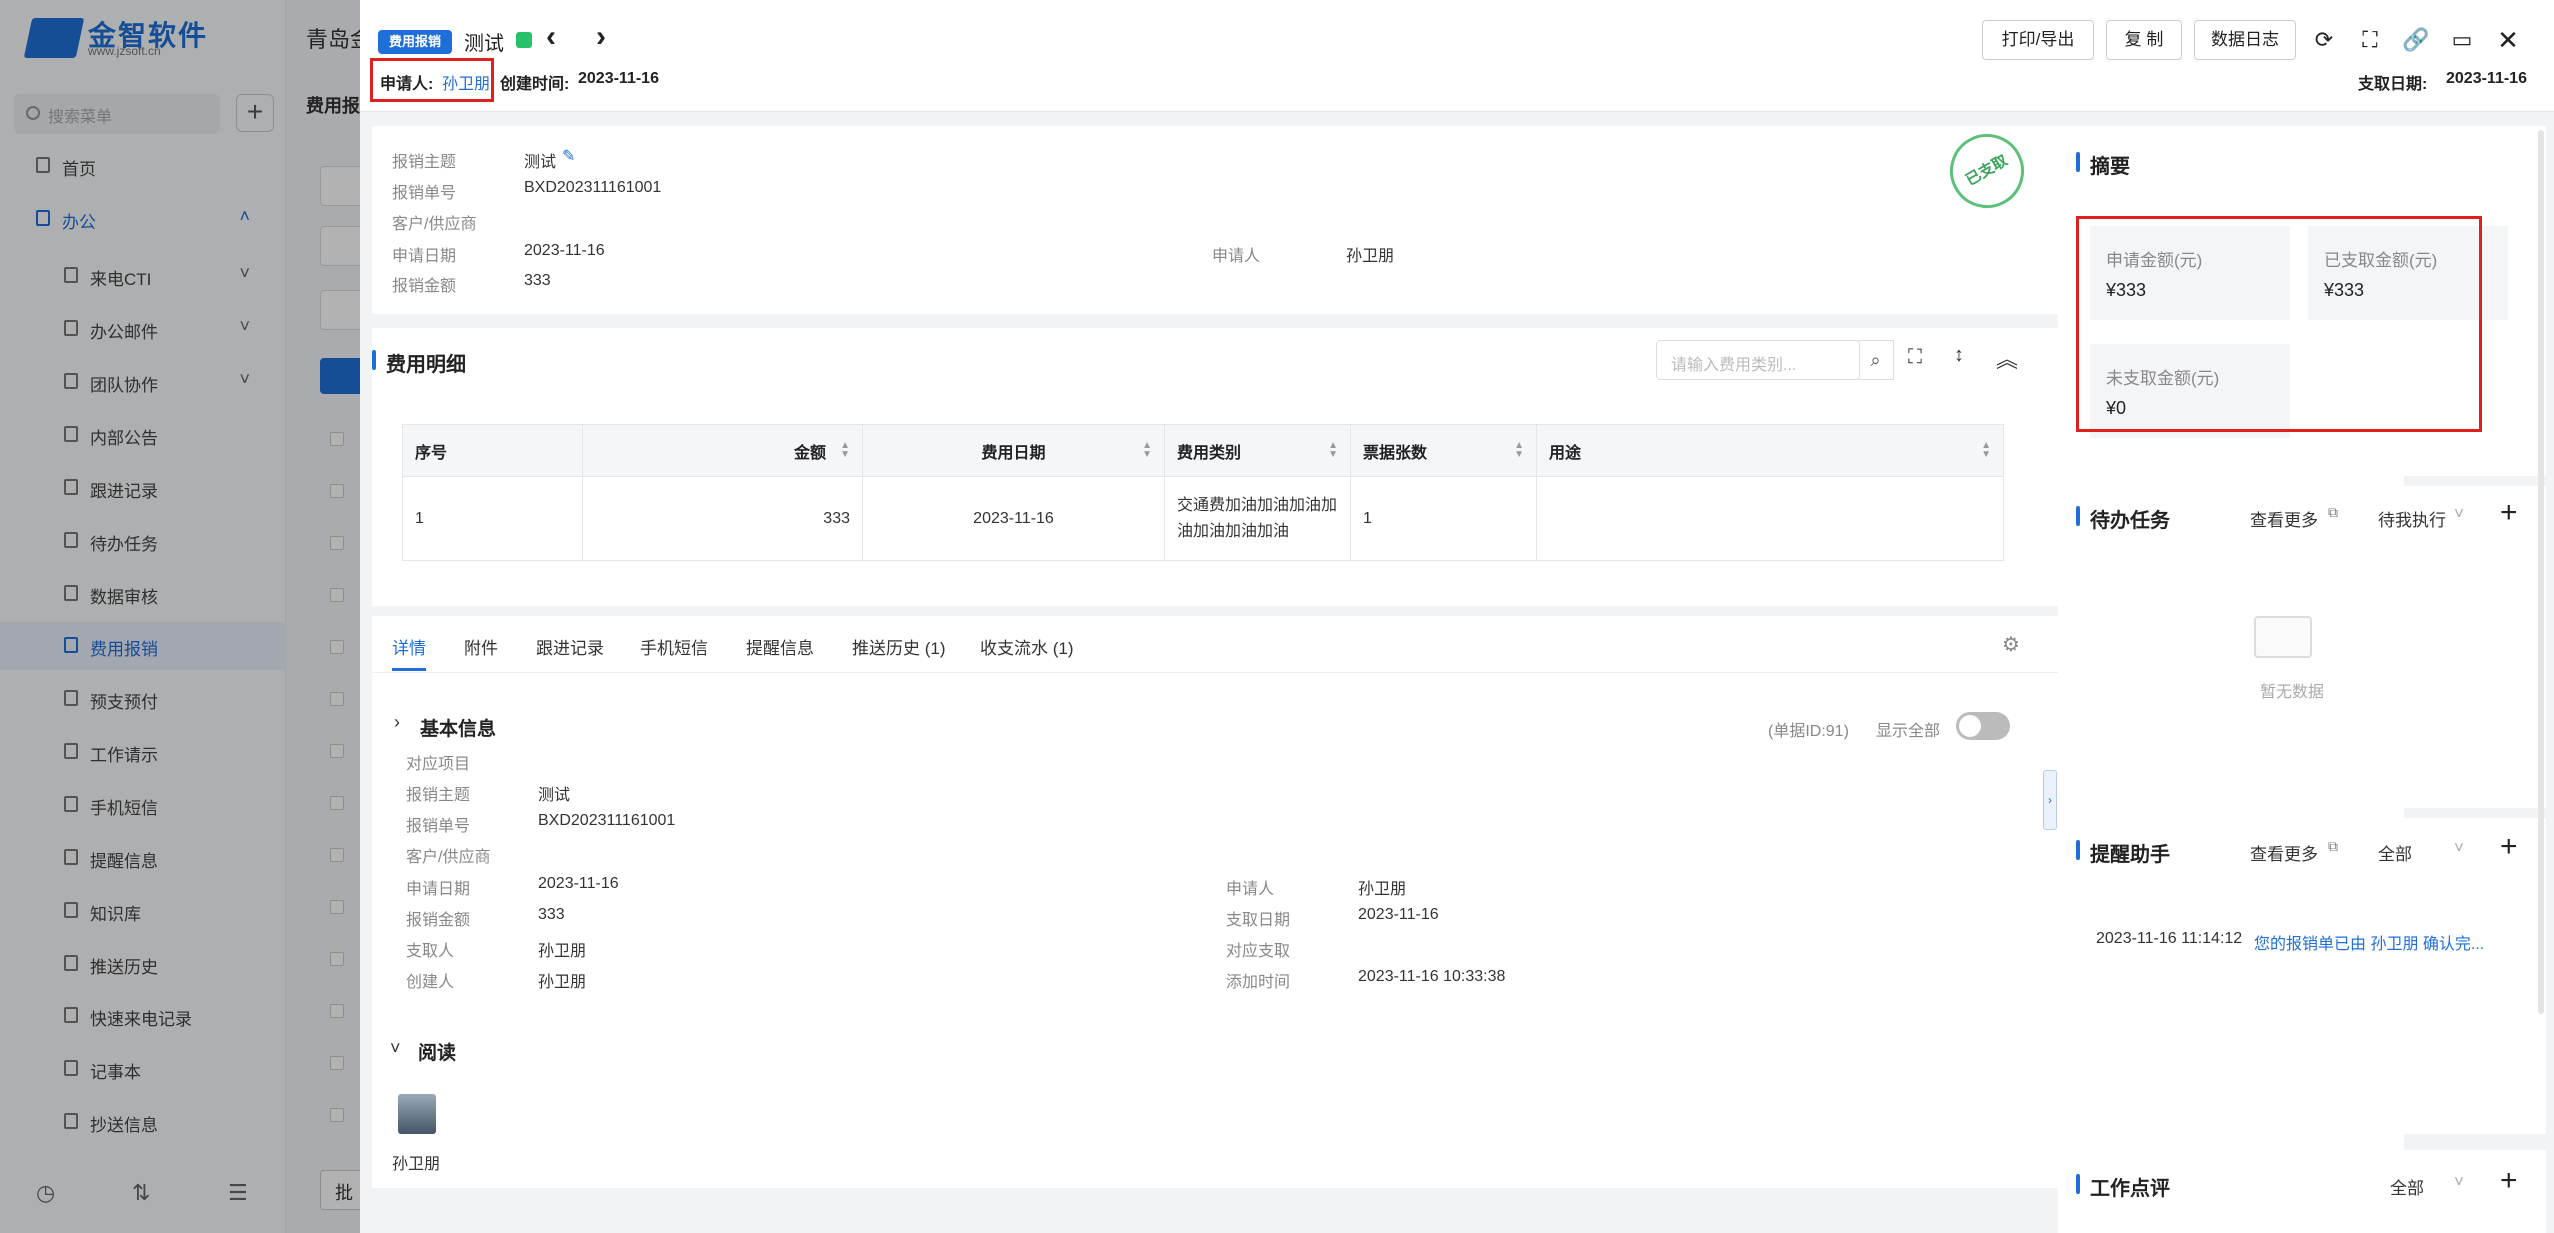 The image size is (2554, 1233). Describe the element at coordinates (2007, 358) in the screenshot. I see `collapse-up-icon: ︽` at that location.